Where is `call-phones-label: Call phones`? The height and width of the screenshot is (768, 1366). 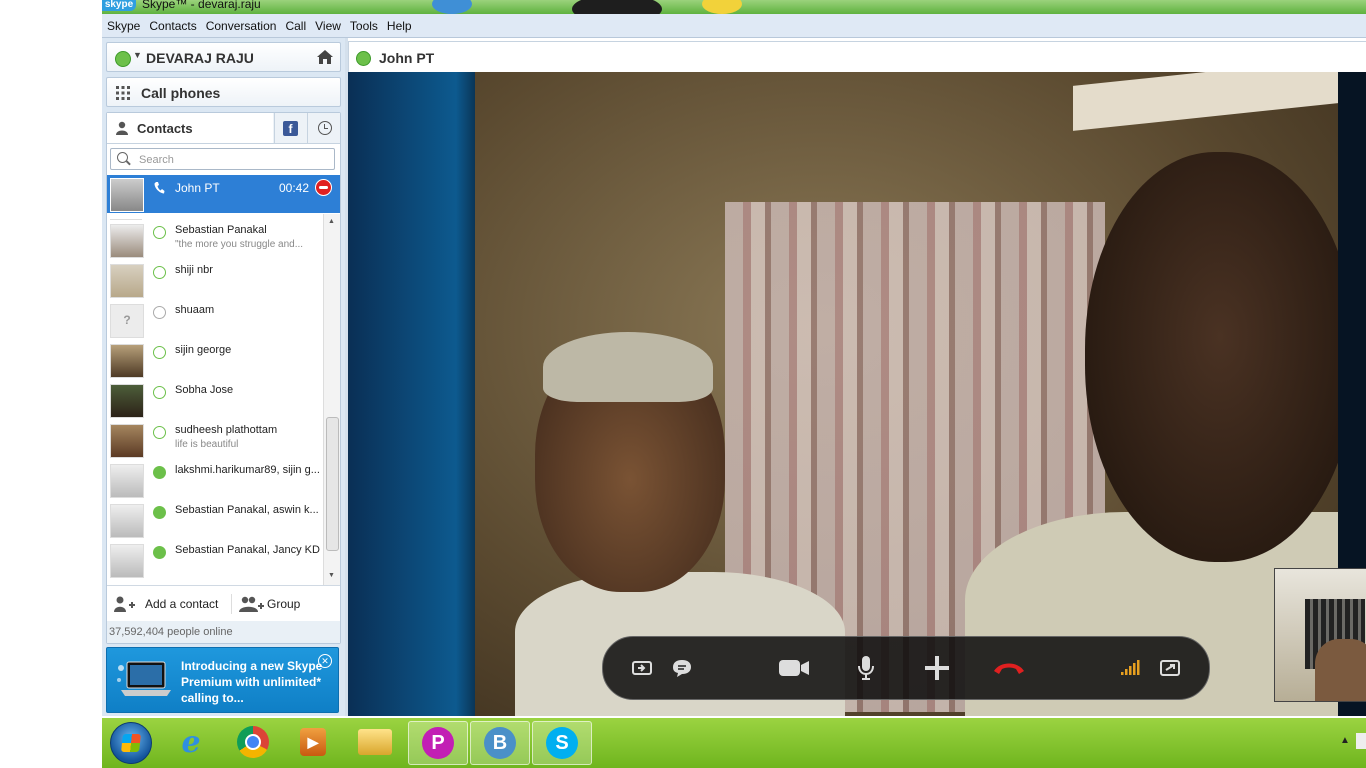
call-phones-label: Call phones is located at coordinates (181, 93).